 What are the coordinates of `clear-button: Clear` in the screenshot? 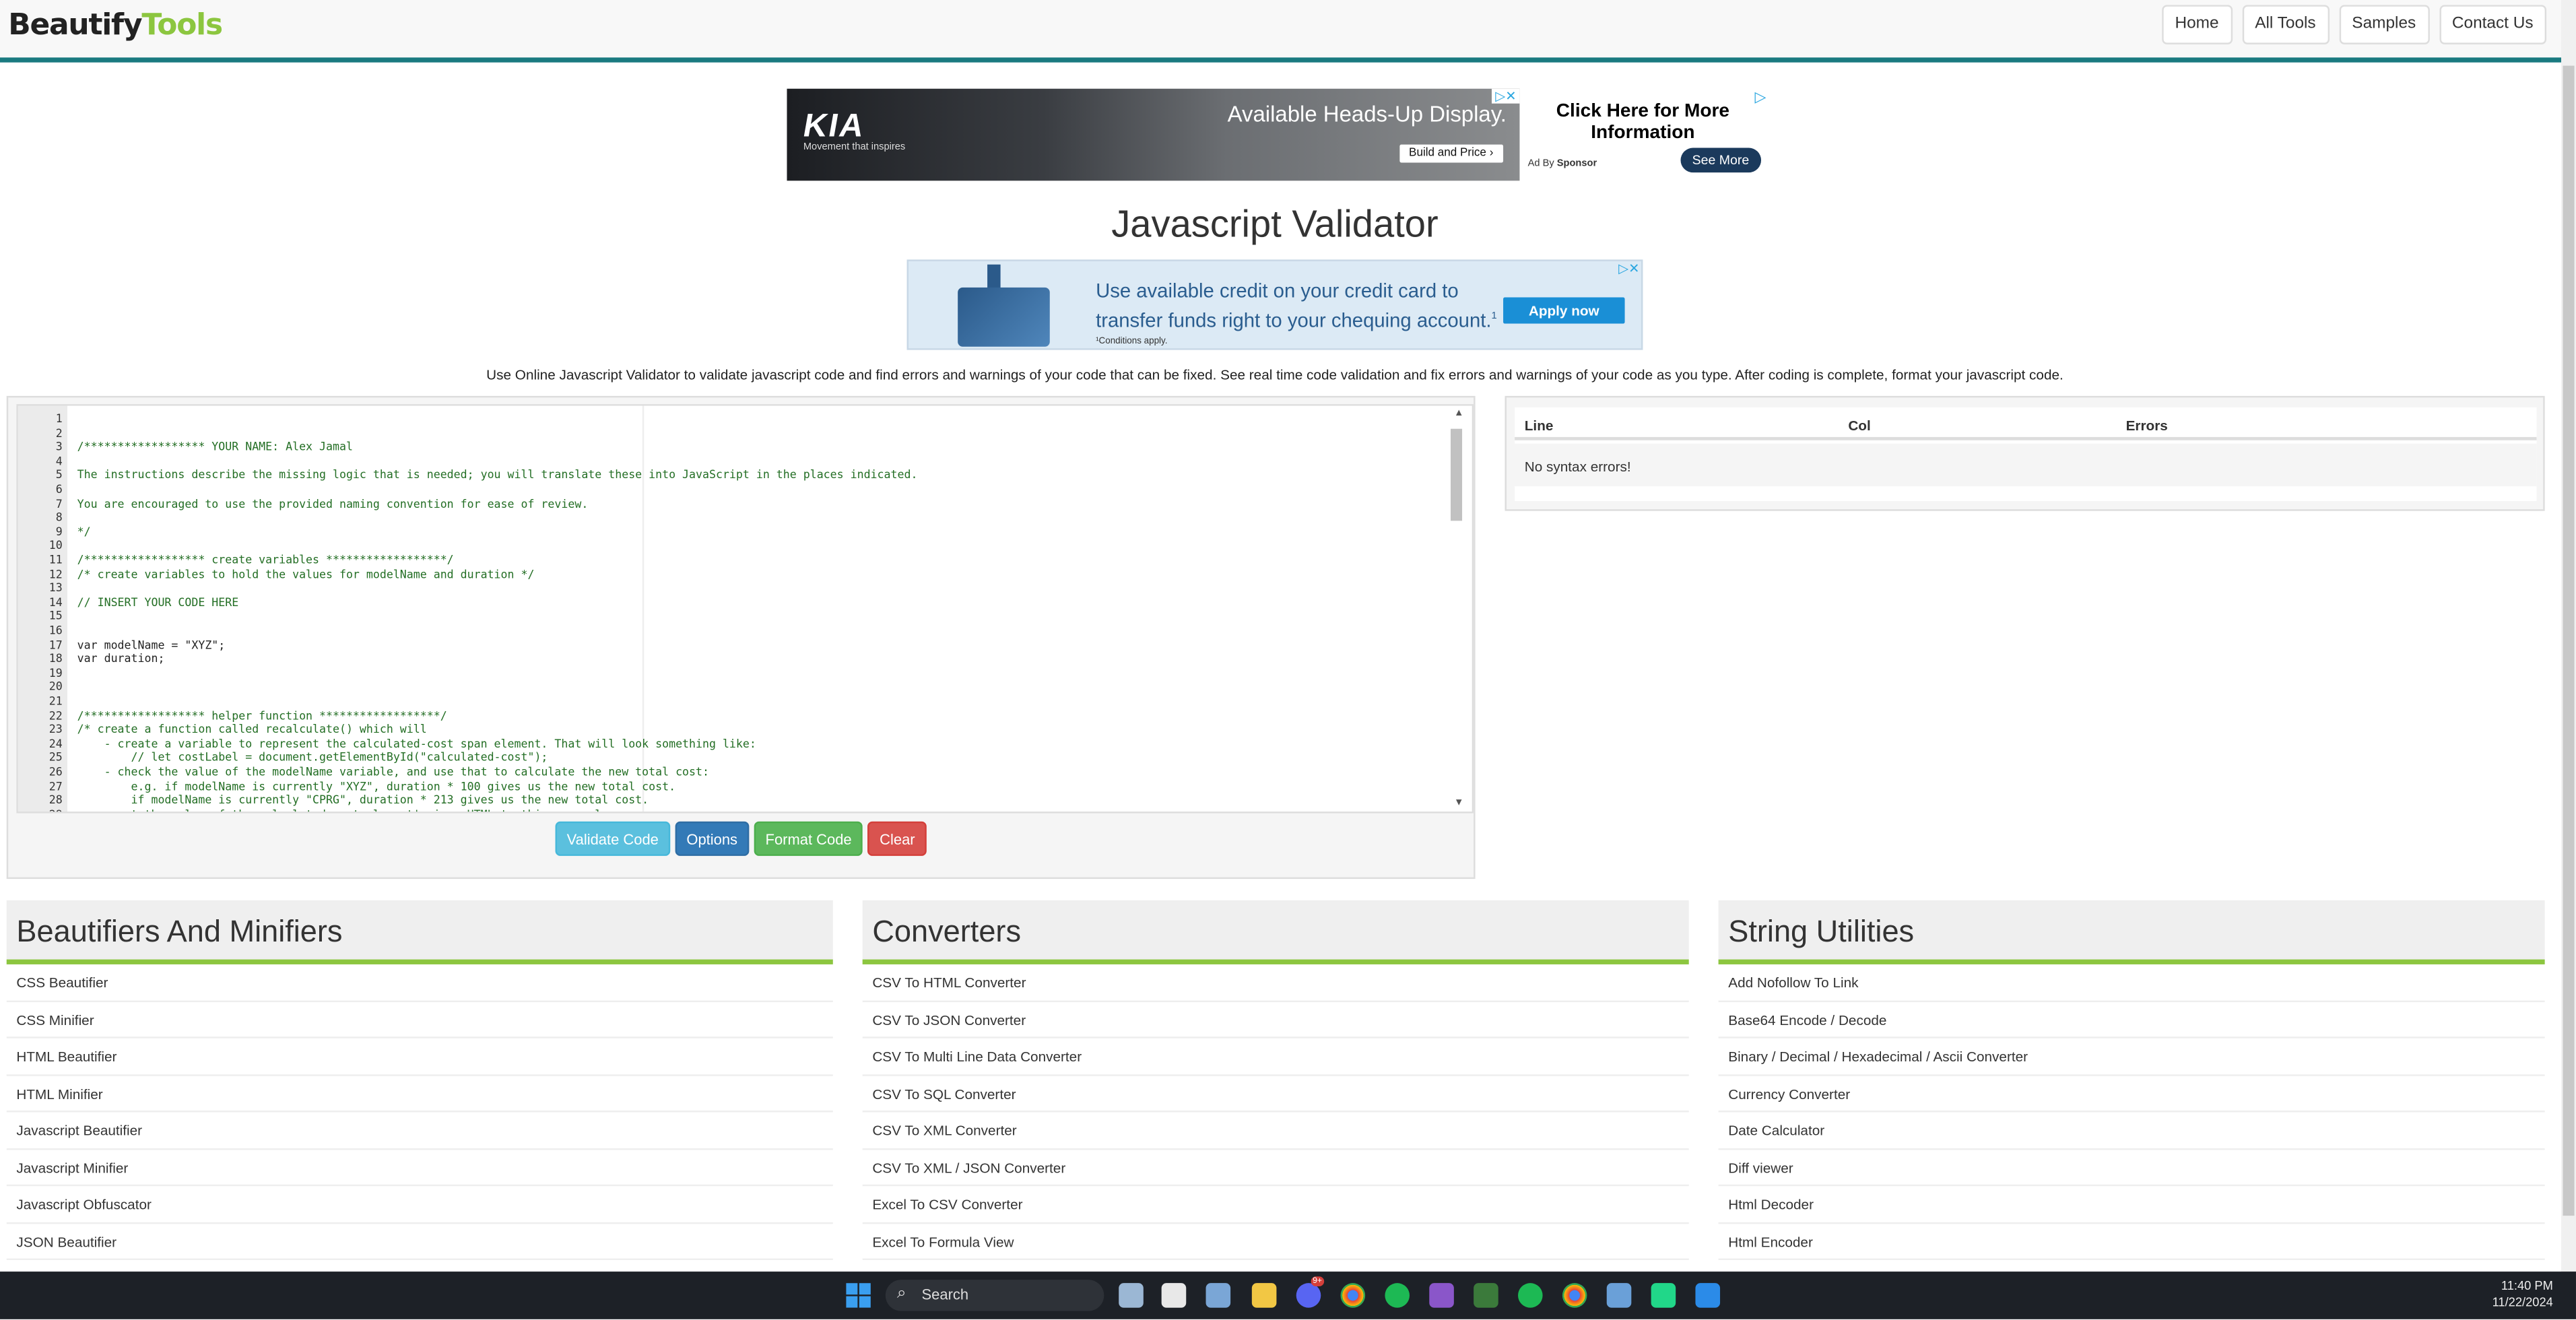 It's located at (897, 838).